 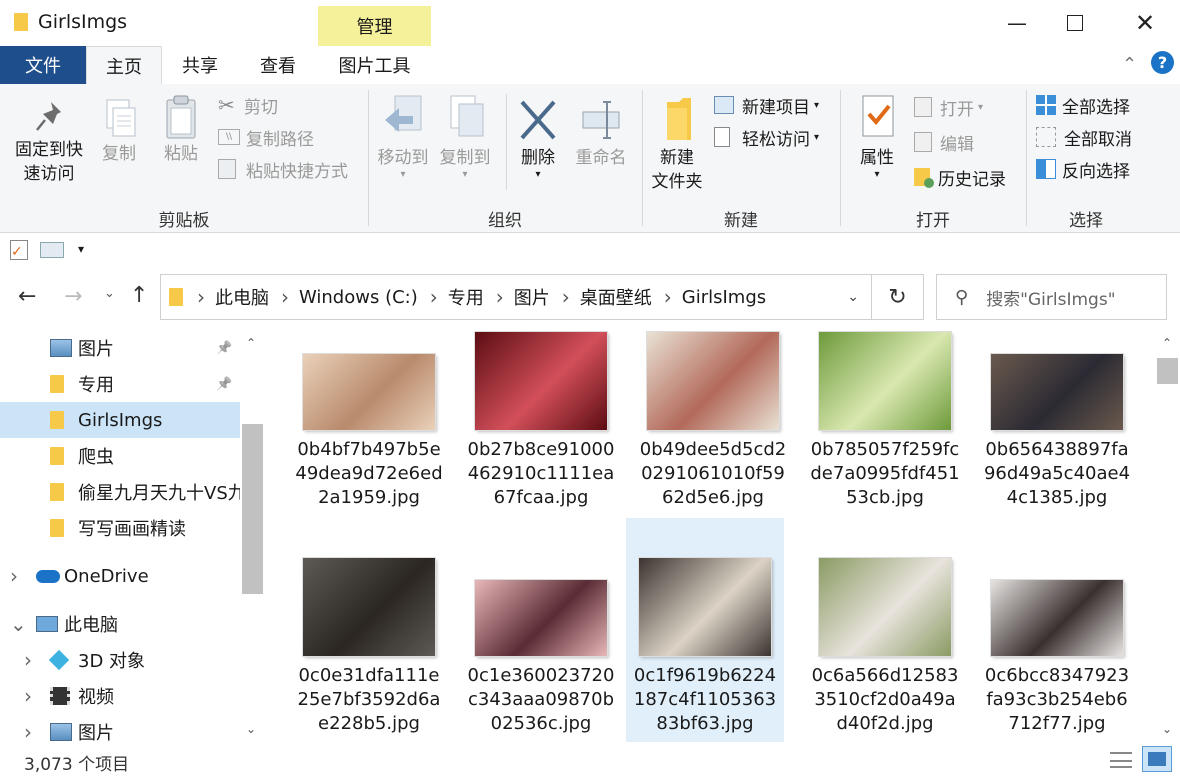 What do you see at coordinates (43, 65) in the screenshot?
I see `tab-file: 文件` at bounding box center [43, 65].